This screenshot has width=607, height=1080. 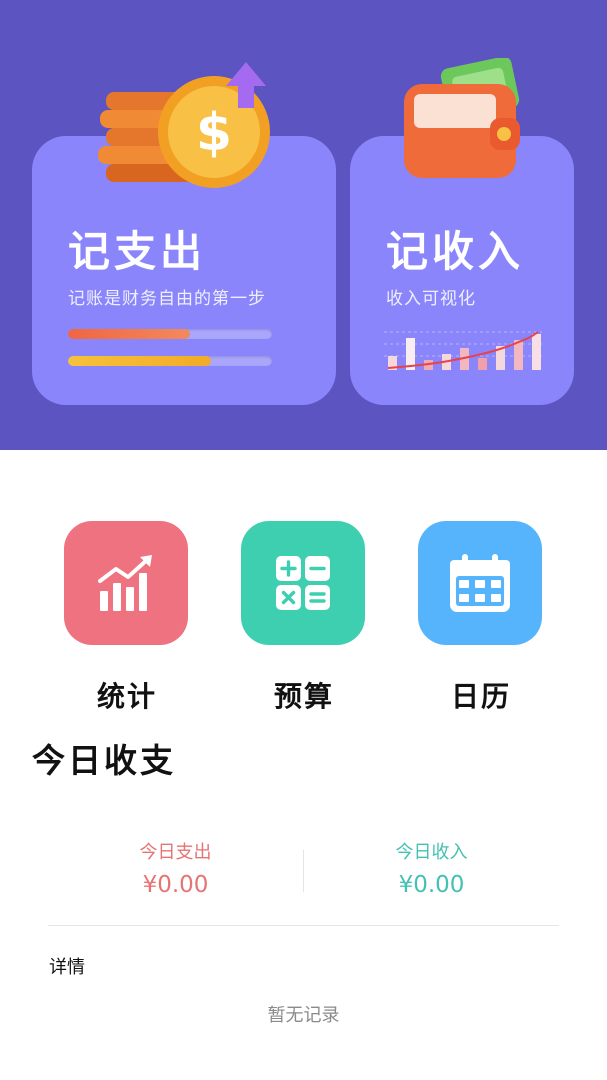 I want to click on record-expense-title: 记支出, so click(x=137, y=251).